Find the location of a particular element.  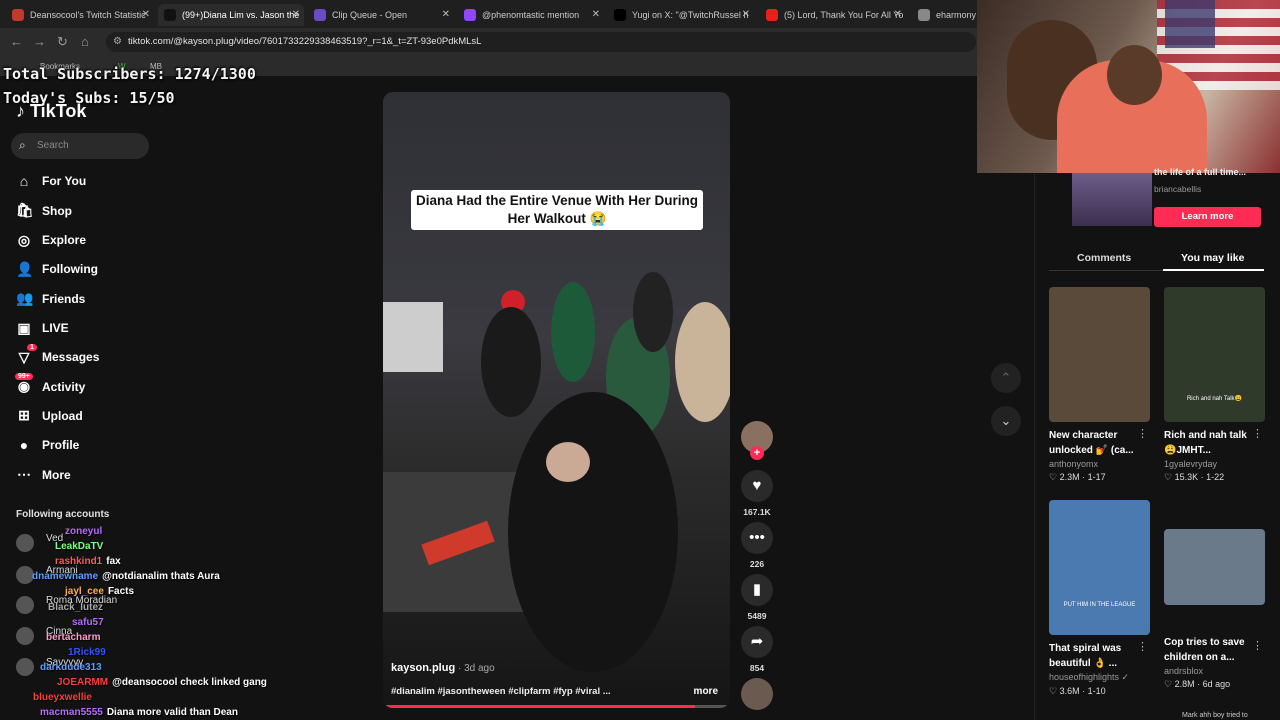

chat-username: rashkind1 is located at coordinates (78, 561).